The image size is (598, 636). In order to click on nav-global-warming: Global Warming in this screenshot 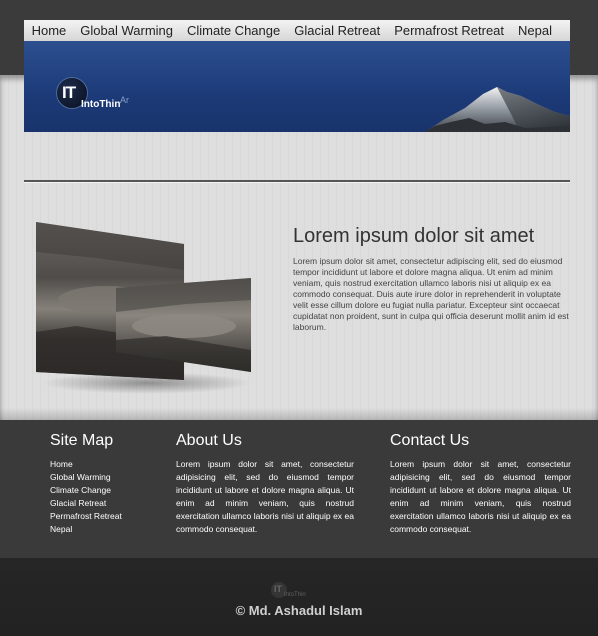, I will do `click(126, 30)`.